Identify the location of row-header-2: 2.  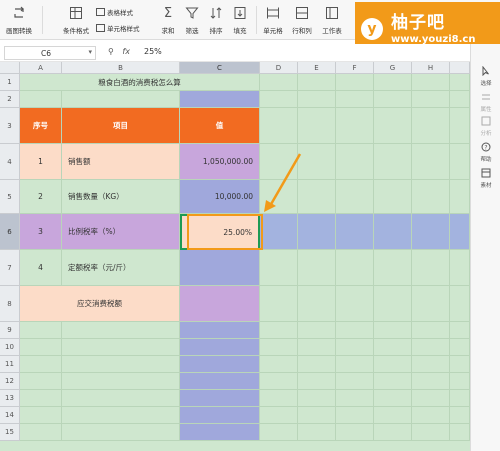
(10, 99).